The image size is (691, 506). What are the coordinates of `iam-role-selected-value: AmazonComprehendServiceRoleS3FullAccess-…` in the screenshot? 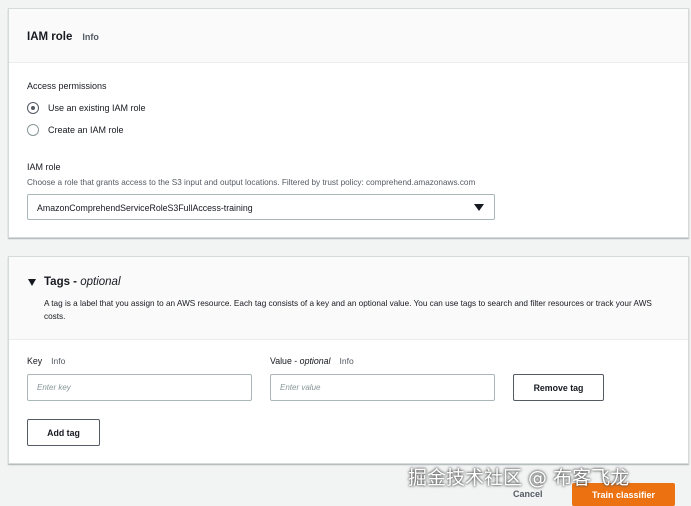 It's located at (145, 208).